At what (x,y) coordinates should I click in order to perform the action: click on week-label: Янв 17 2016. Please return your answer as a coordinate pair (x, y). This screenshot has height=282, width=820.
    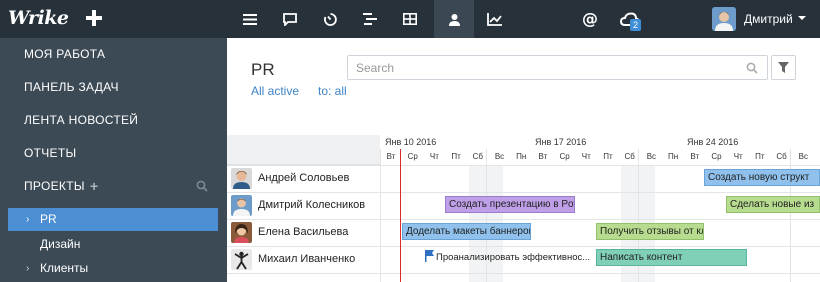
    Looking at the image, I should click on (561, 142).